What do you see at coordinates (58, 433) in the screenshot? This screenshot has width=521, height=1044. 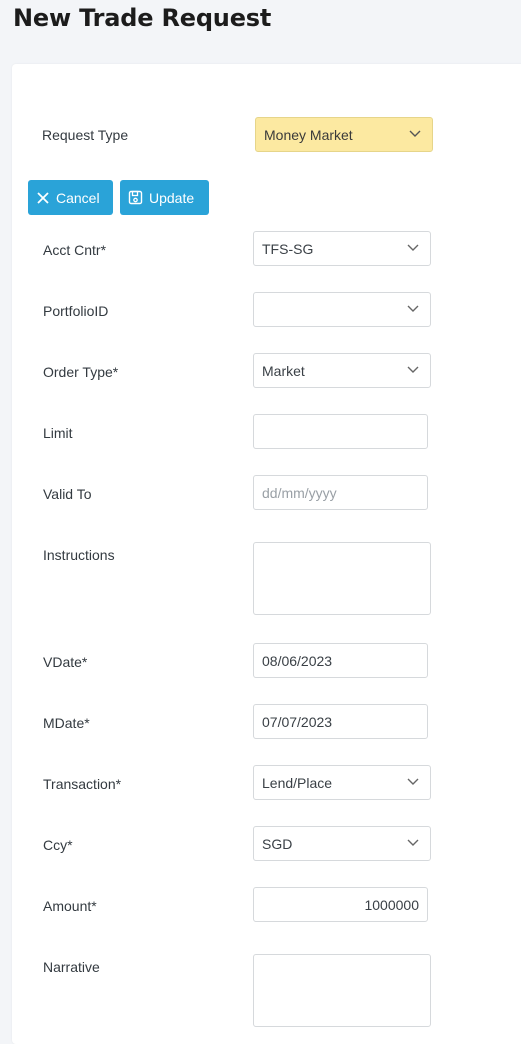 I see `limit-label: Limit` at bounding box center [58, 433].